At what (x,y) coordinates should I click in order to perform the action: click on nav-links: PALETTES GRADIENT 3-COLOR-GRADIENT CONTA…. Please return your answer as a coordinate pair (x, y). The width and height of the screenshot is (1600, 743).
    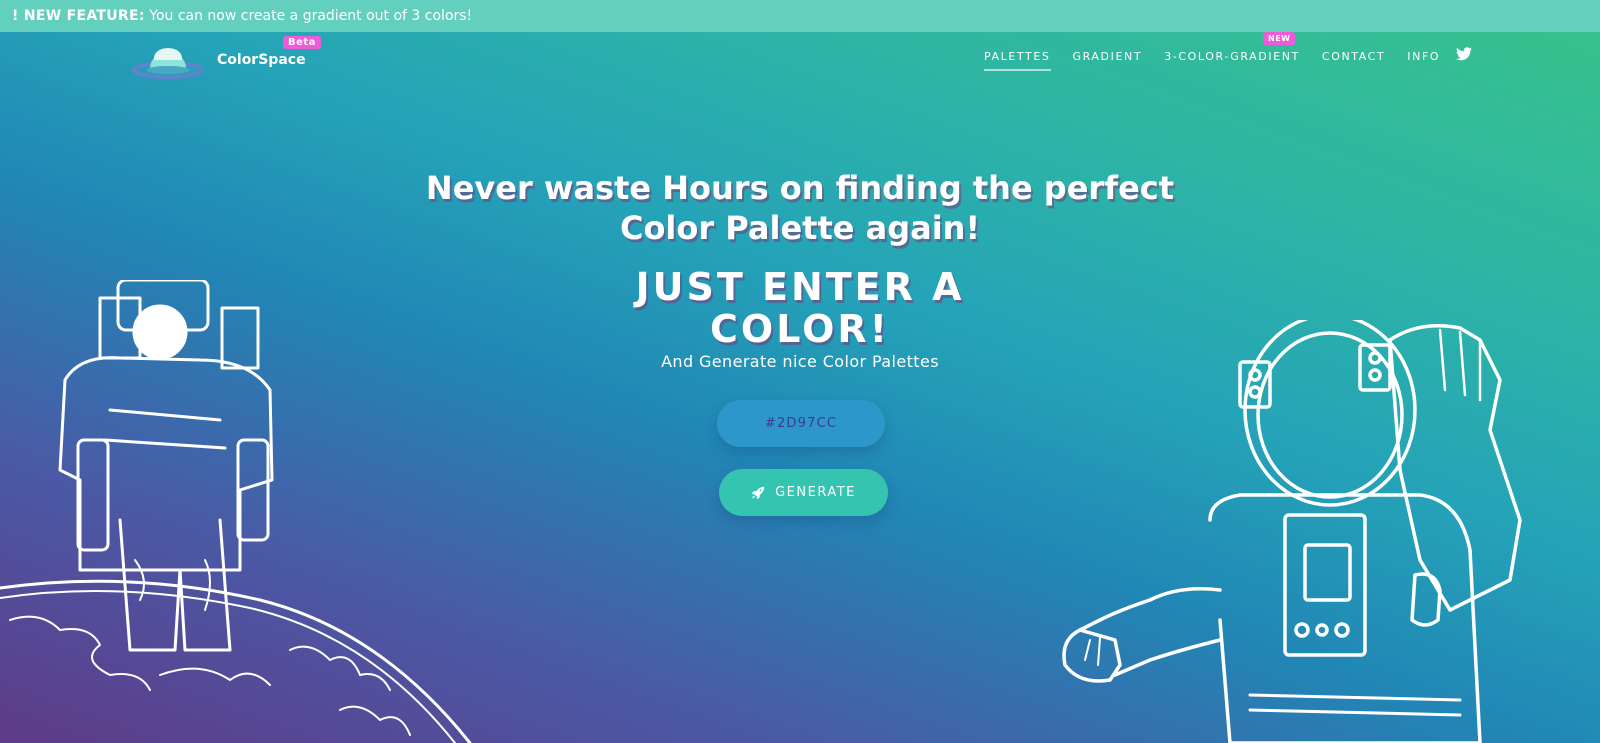
    Looking at the image, I should click on (1223, 60).